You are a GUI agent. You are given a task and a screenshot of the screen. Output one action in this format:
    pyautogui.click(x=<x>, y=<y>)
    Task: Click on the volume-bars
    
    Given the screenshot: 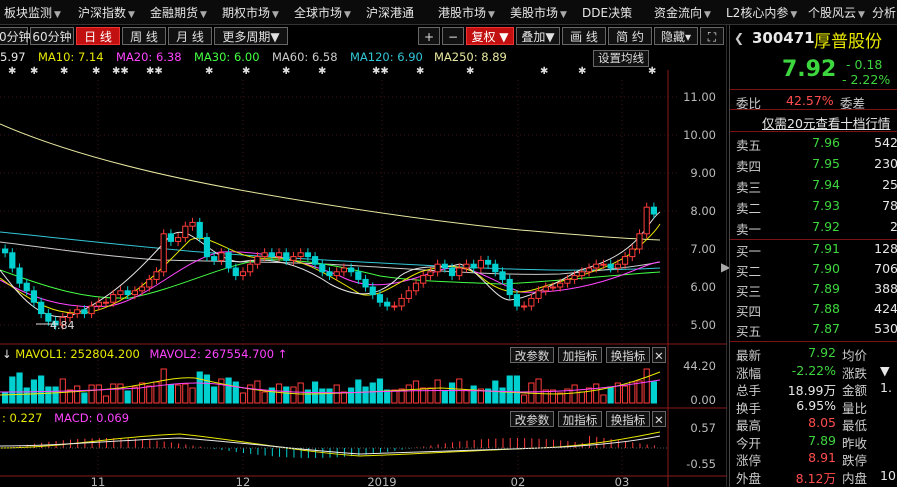 What is the action you would take?
    pyautogui.click(x=329, y=386)
    